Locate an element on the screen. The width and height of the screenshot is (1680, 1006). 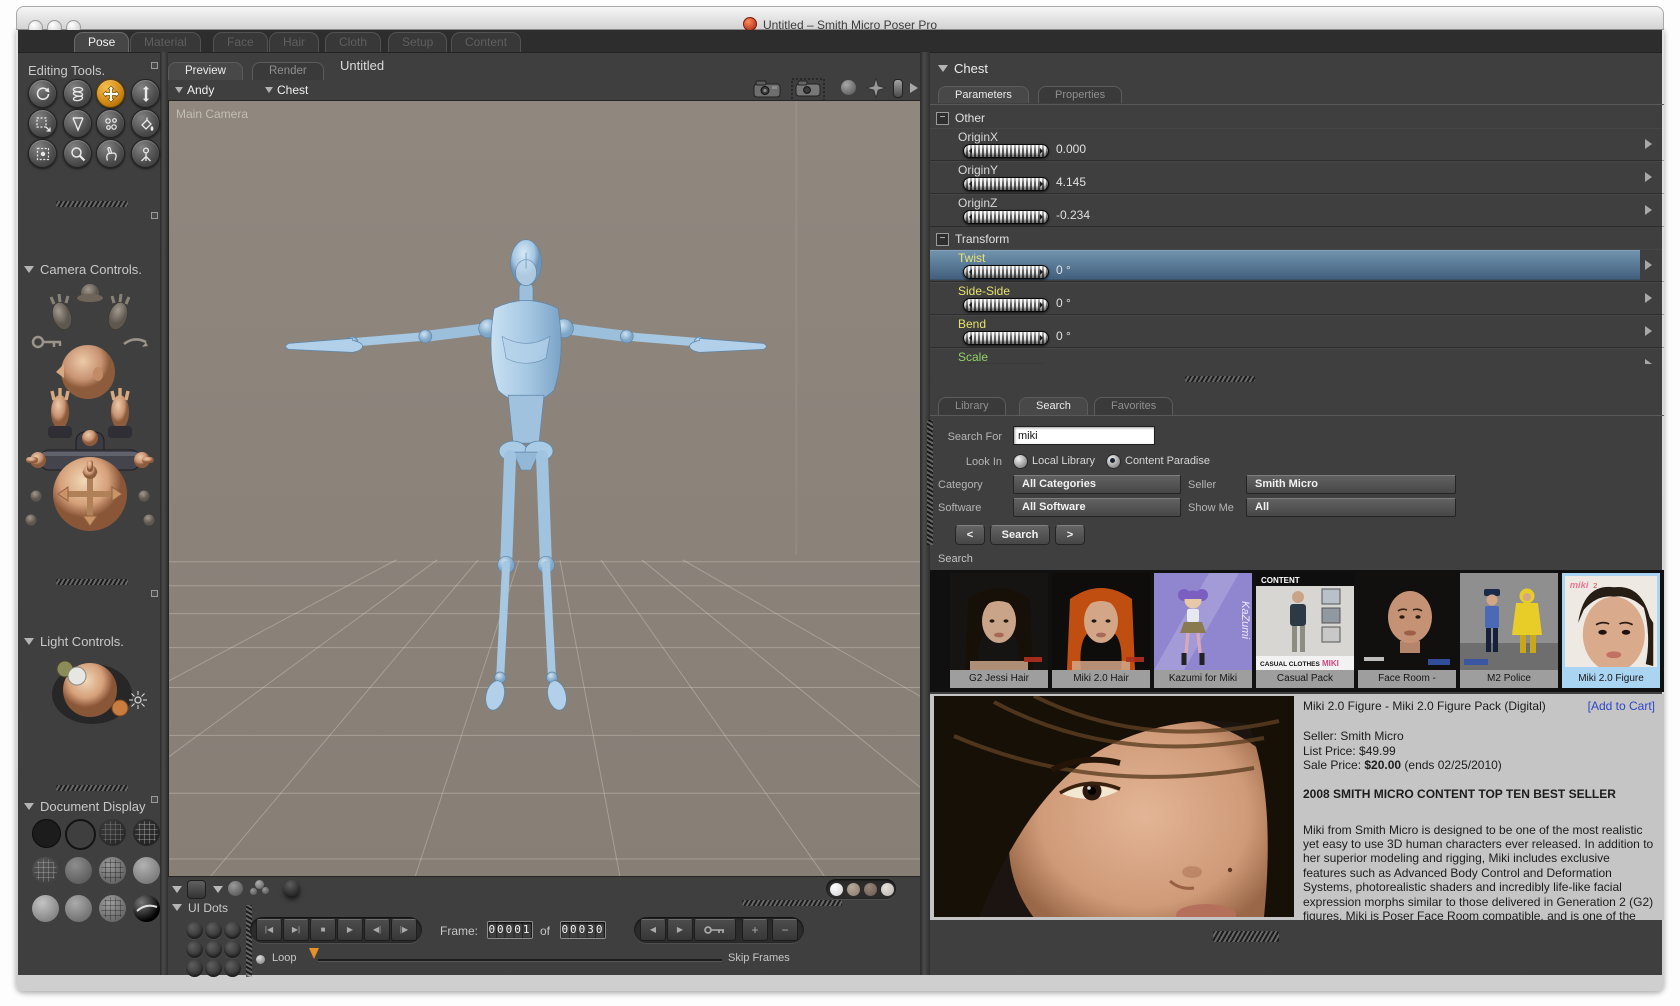
light-ball-icon is located at coordinates (848, 87).